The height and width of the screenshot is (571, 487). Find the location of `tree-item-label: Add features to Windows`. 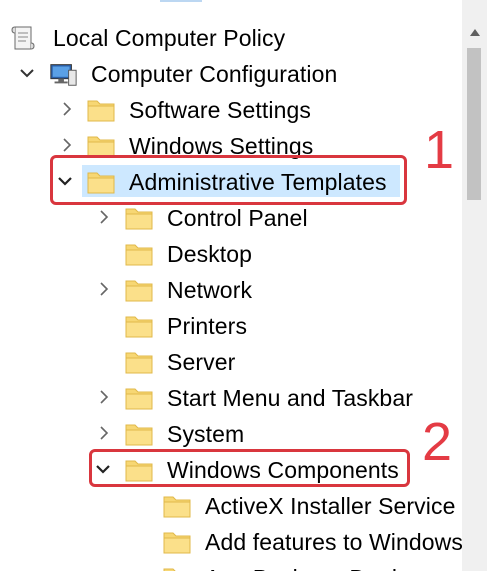

tree-item-label: Add features to Windows is located at coordinates (333, 542).